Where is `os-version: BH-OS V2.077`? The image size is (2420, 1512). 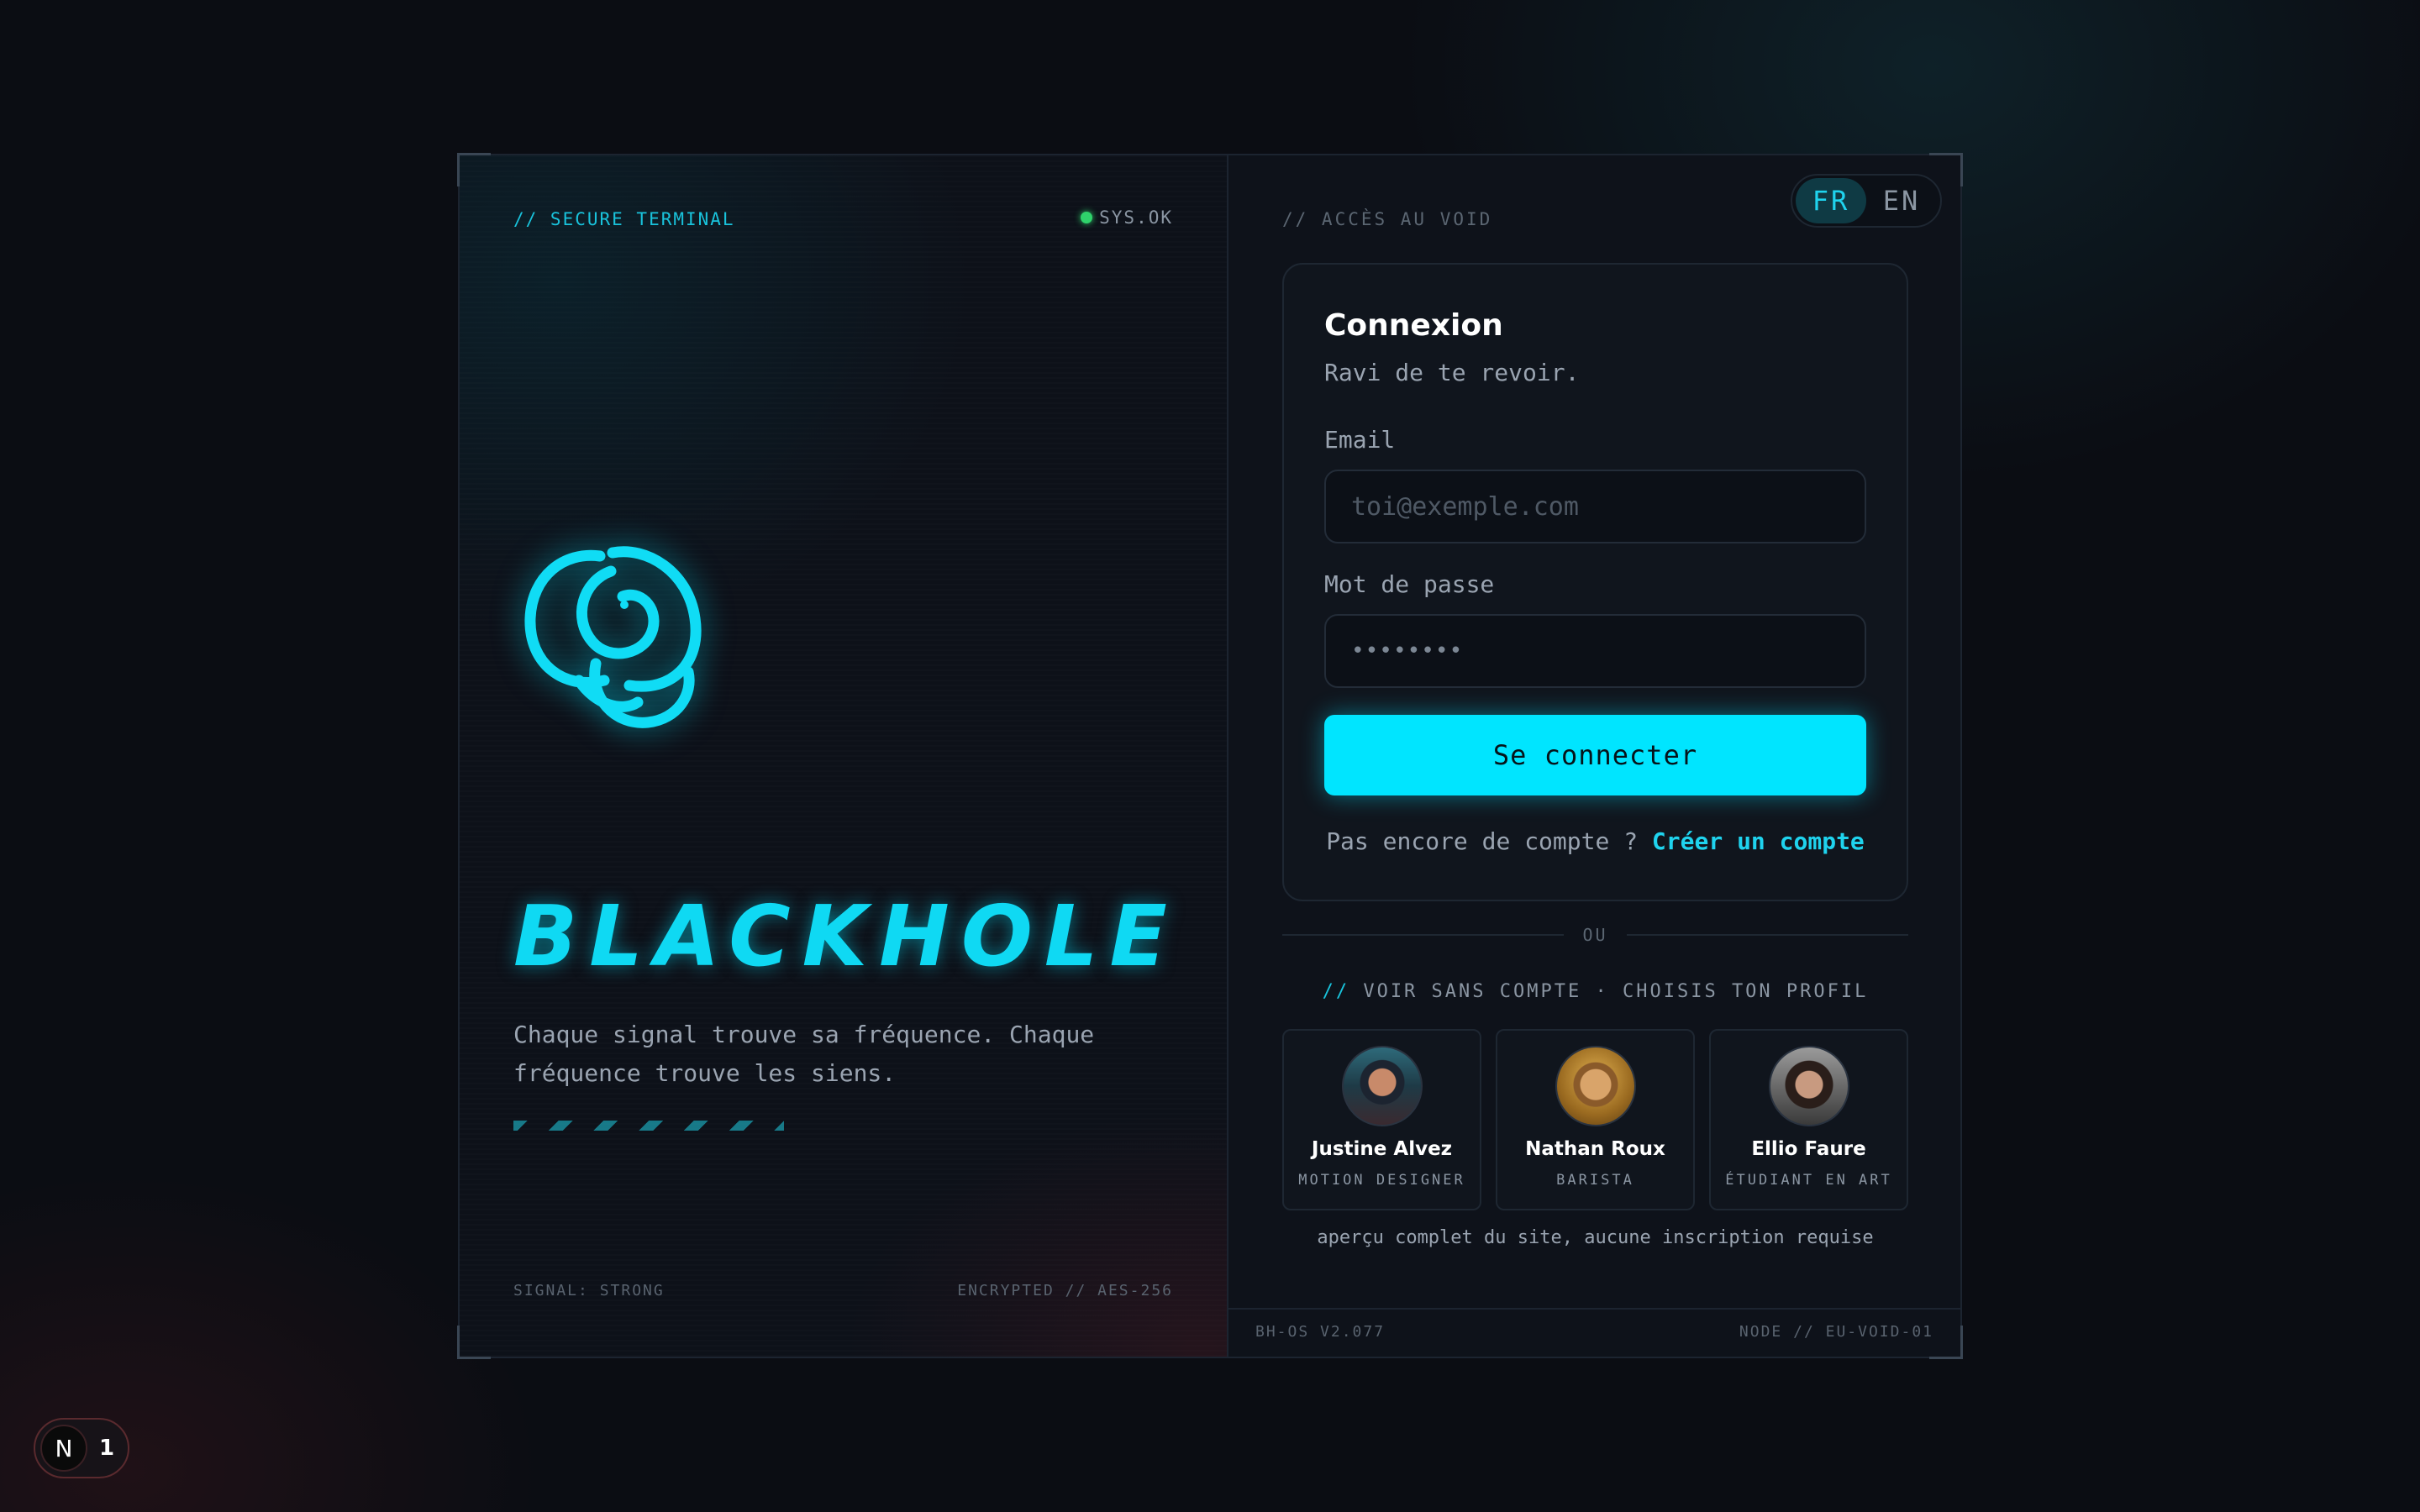
os-version: BH-OS V2.077 is located at coordinates (1320, 1332).